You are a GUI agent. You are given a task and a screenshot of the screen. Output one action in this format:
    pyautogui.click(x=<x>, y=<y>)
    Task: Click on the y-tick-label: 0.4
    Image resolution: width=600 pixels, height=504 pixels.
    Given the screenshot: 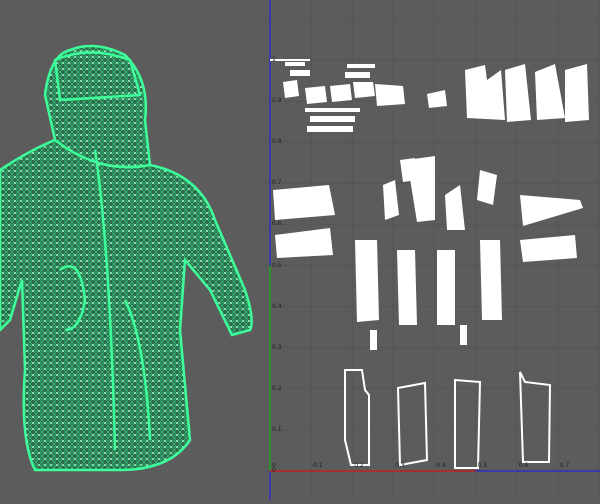 What is the action you would take?
    pyautogui.click(x=277, y=306)
    